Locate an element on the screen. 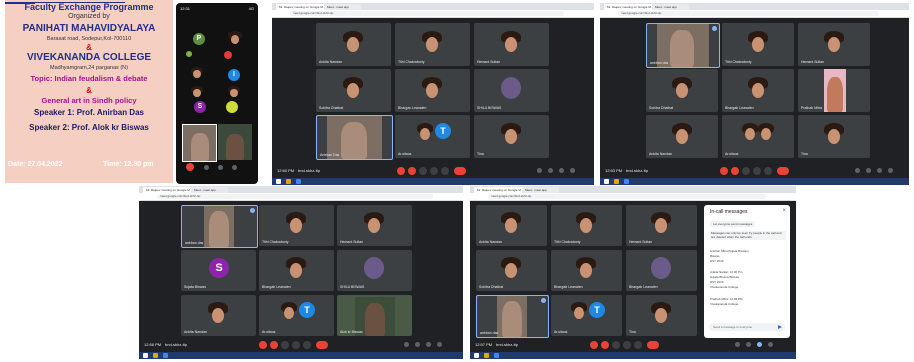 Image resolution: width=914 pixels, height=362 pixels. chat-input: Send a message to everyone is located at coordinates (747, 327).